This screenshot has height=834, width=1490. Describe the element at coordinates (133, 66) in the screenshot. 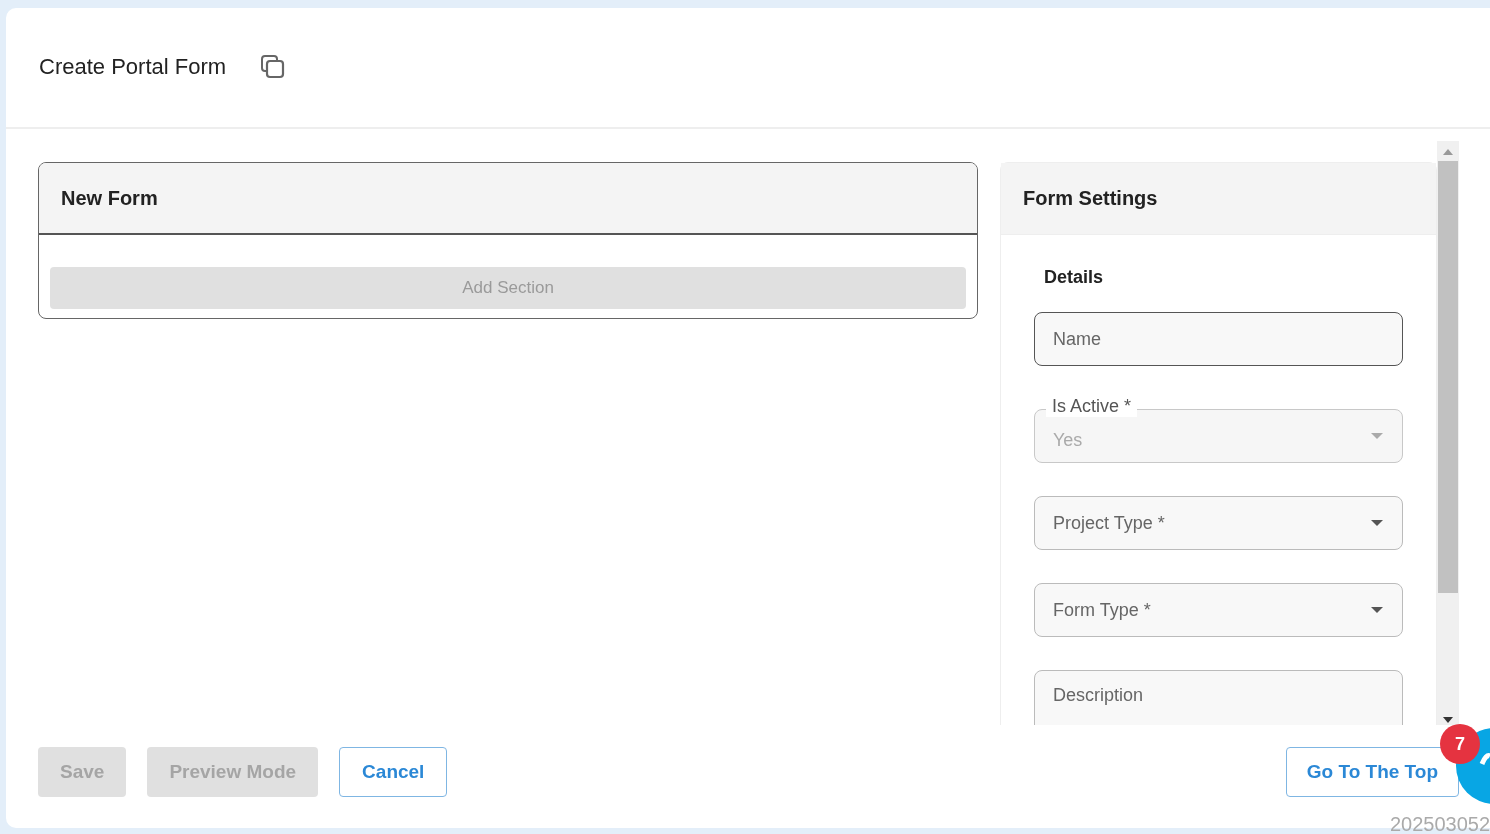

I see `page-title: Create Portal Form` at that location.